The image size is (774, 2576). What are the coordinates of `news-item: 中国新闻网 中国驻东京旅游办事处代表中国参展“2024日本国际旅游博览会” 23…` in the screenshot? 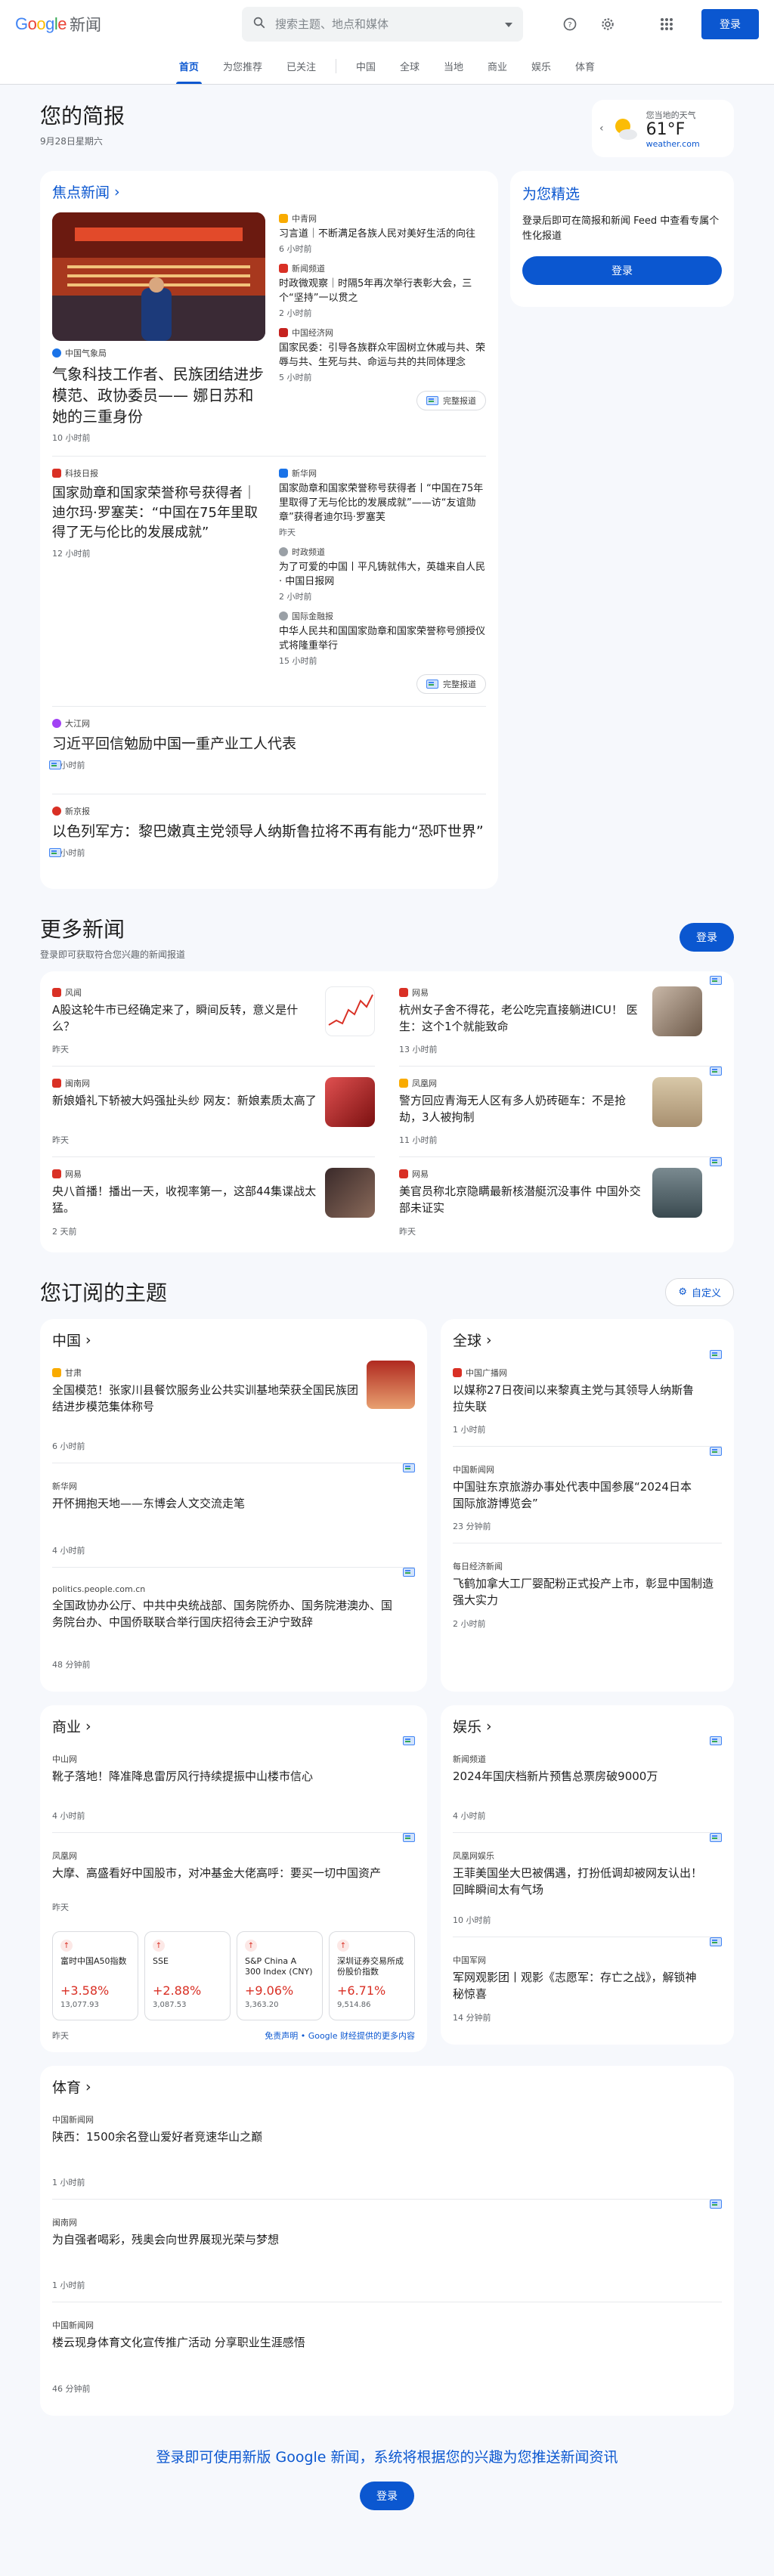 It's located at (587, 1495).